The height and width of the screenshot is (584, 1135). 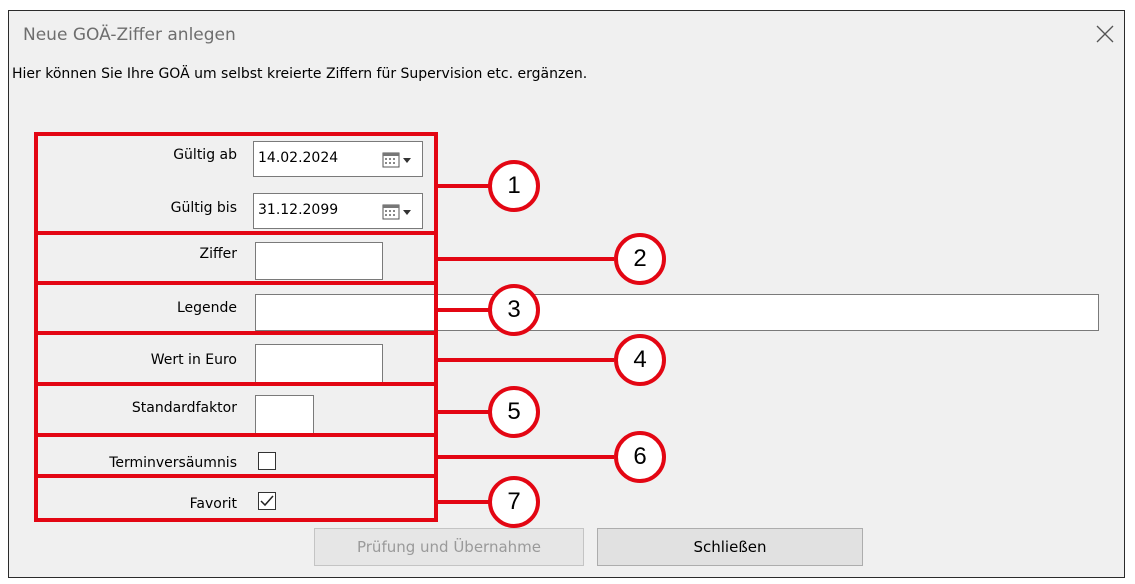 What do you see at coordinates (129, 35) in the screenshot?
I see `dialog-title: Neue GOÄ-Ziffer anlegen` at bounding box center [129, 35].